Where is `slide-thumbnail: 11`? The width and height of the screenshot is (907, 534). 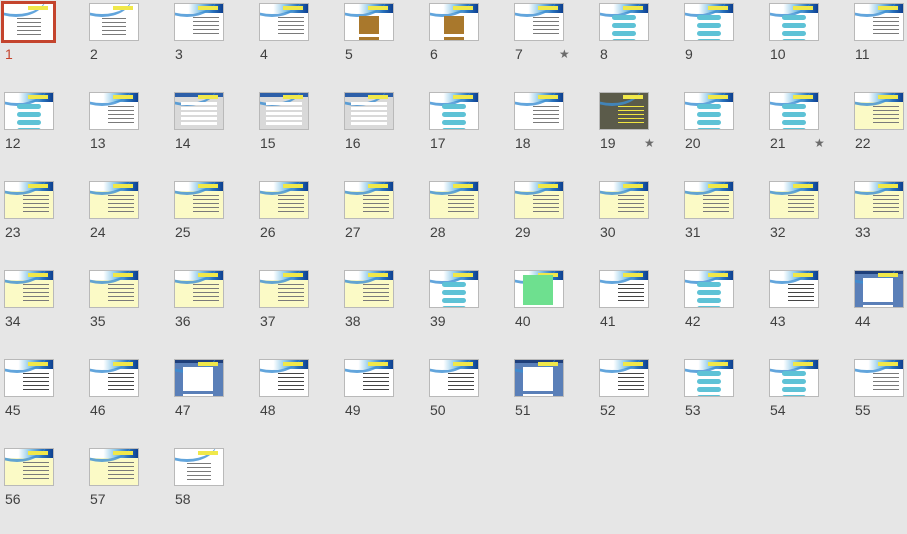 slide-thumbnail: 11 is located at coordinates (878, 44).